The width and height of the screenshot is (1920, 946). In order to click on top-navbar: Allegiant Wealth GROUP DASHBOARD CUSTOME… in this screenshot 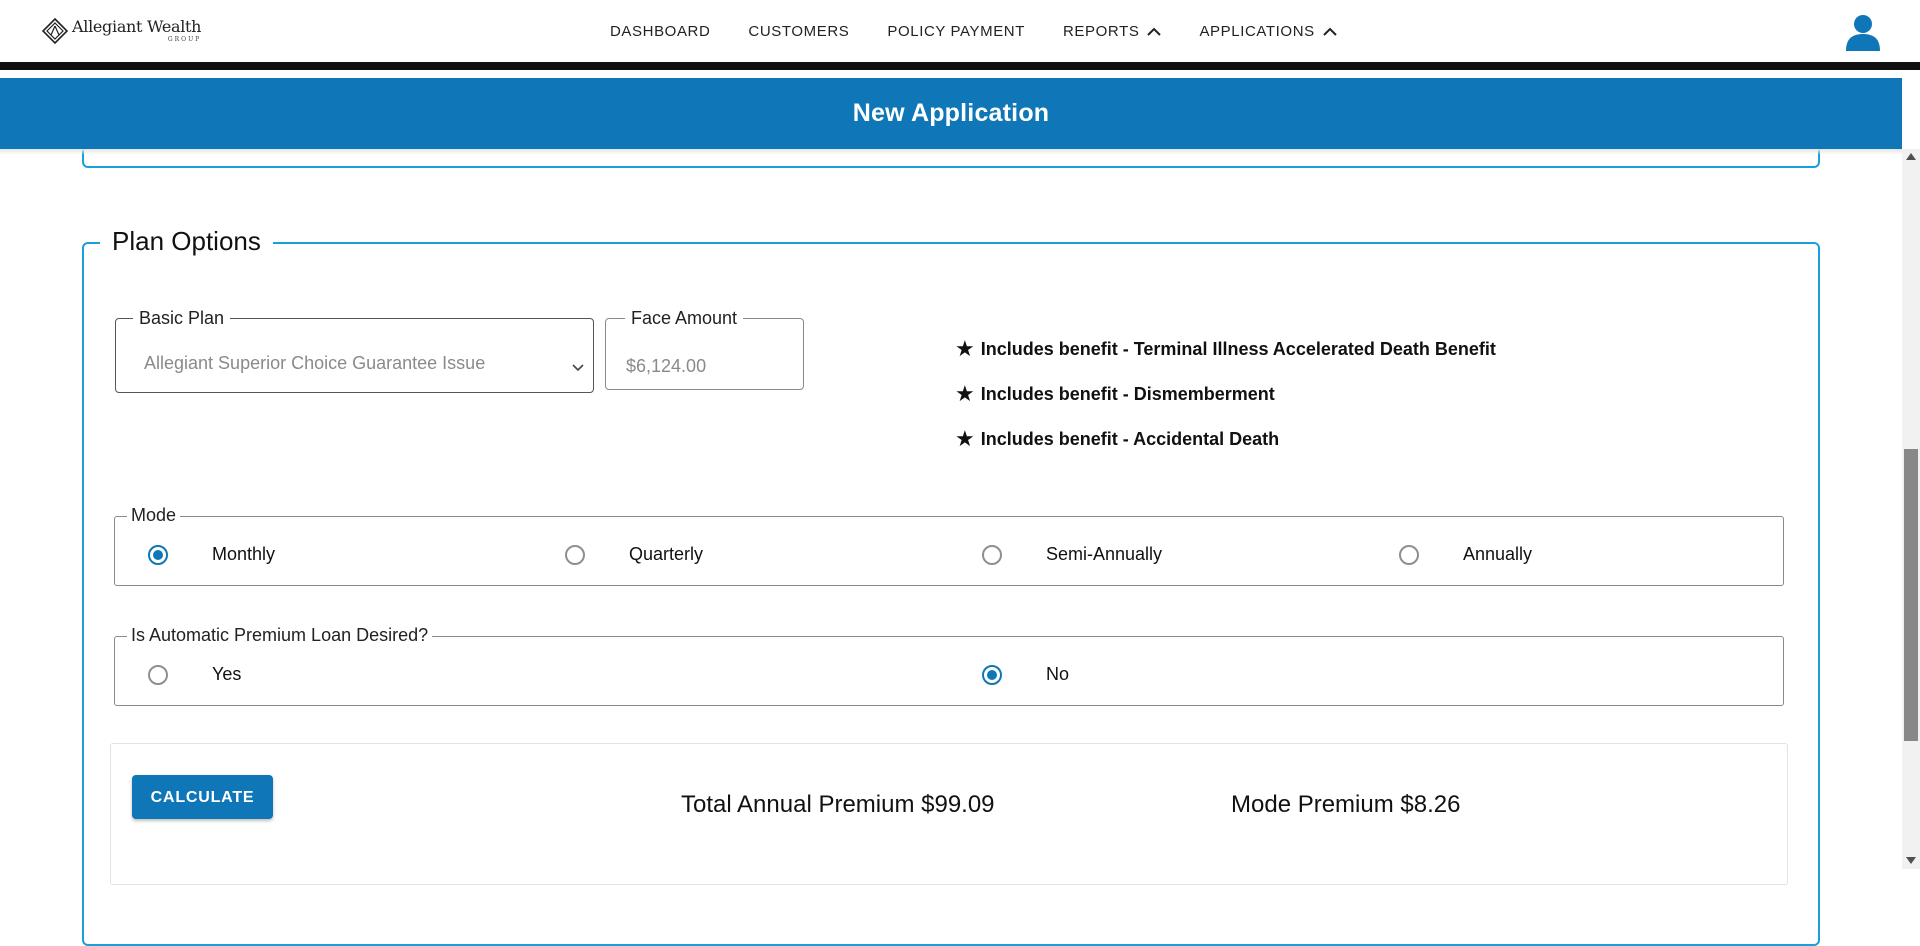, I will do `click(960, 35)`.